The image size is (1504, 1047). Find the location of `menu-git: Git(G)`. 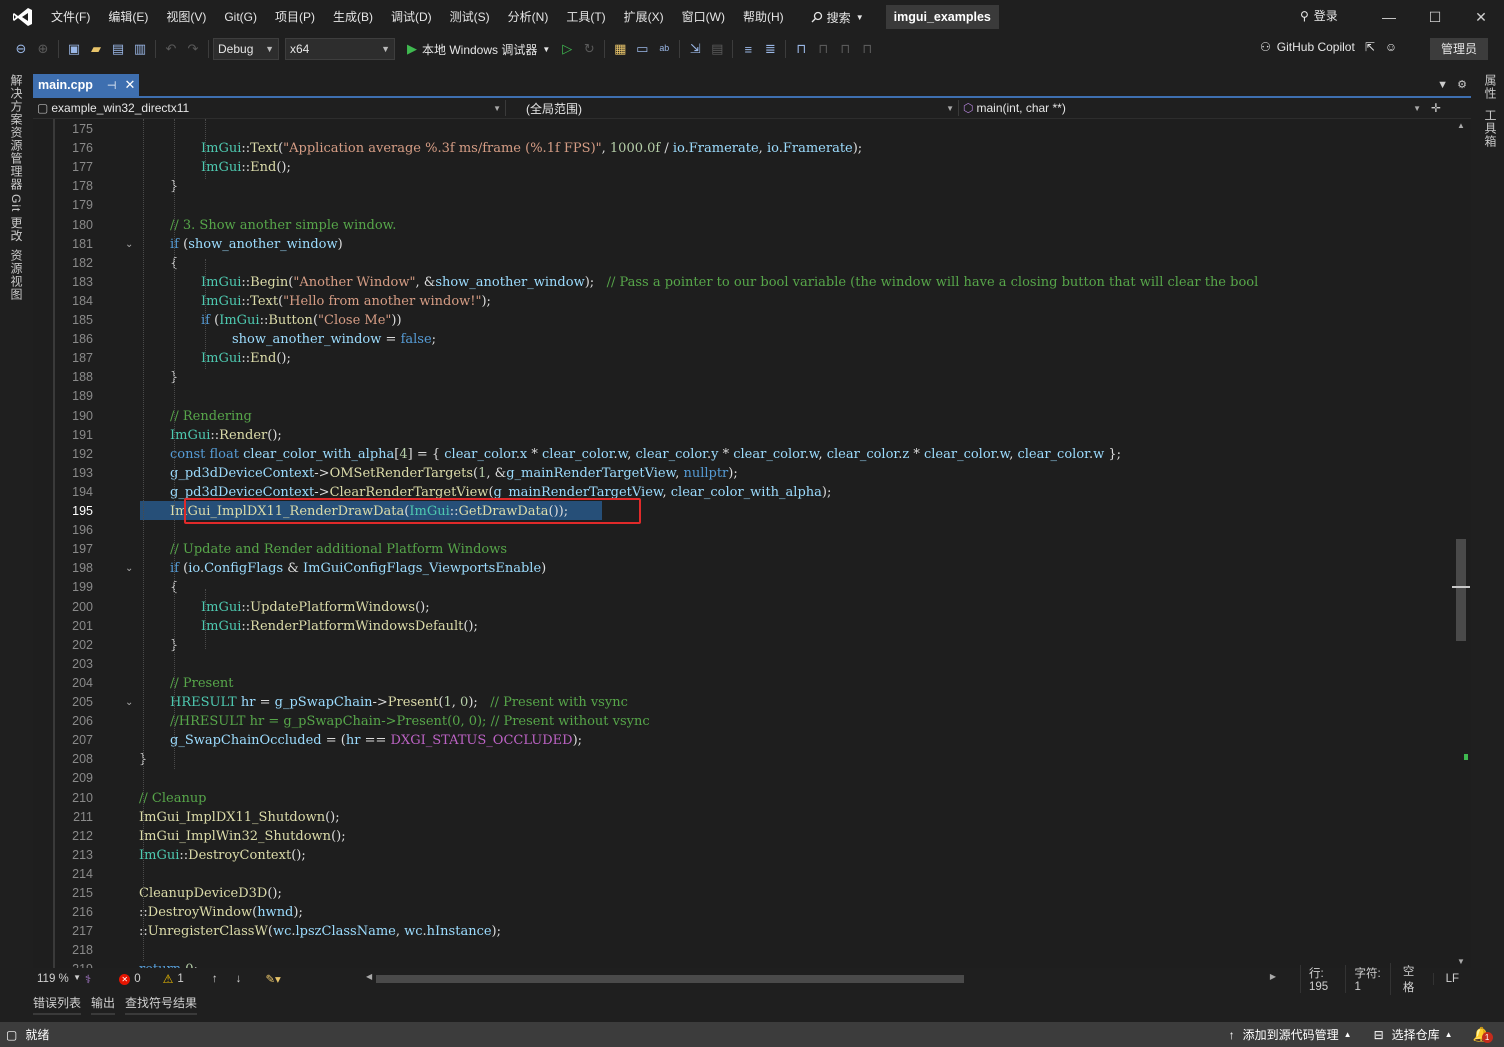

menu-git: Git(G) is located at coordinates (240, 17).